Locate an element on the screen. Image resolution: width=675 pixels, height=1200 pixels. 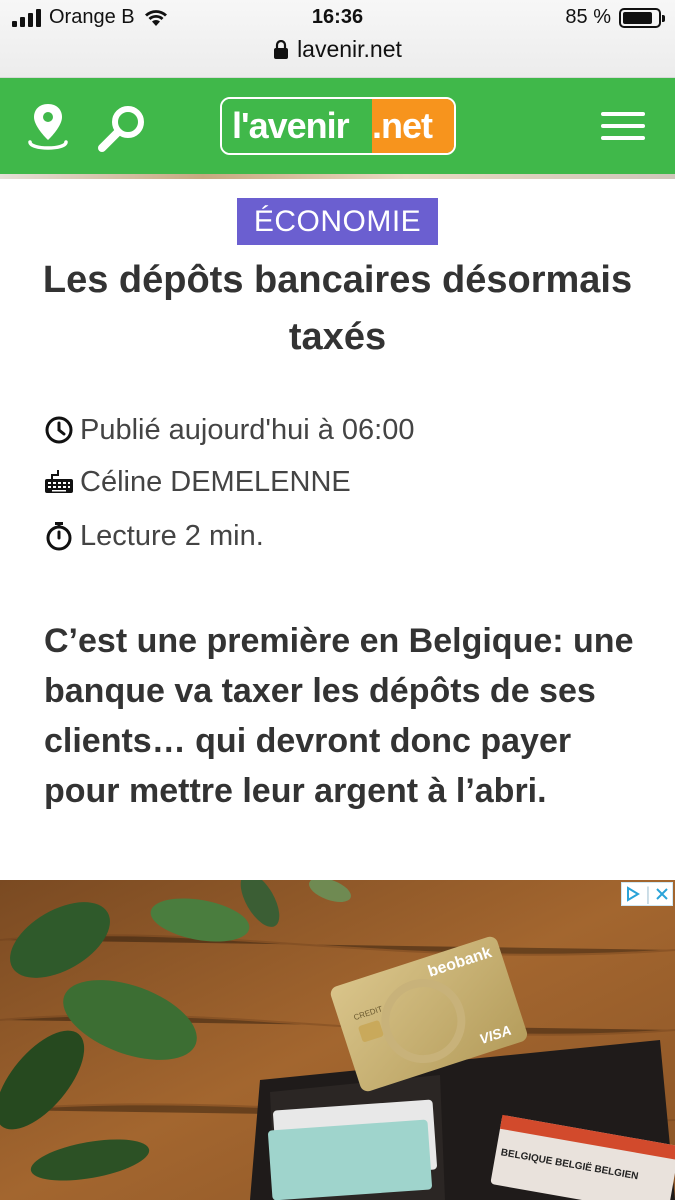
header-image-strip is located at coordinates (337, 176).